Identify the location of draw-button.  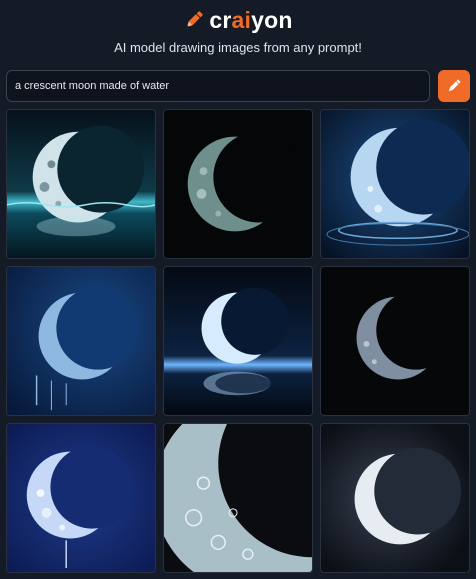
(454, 86).